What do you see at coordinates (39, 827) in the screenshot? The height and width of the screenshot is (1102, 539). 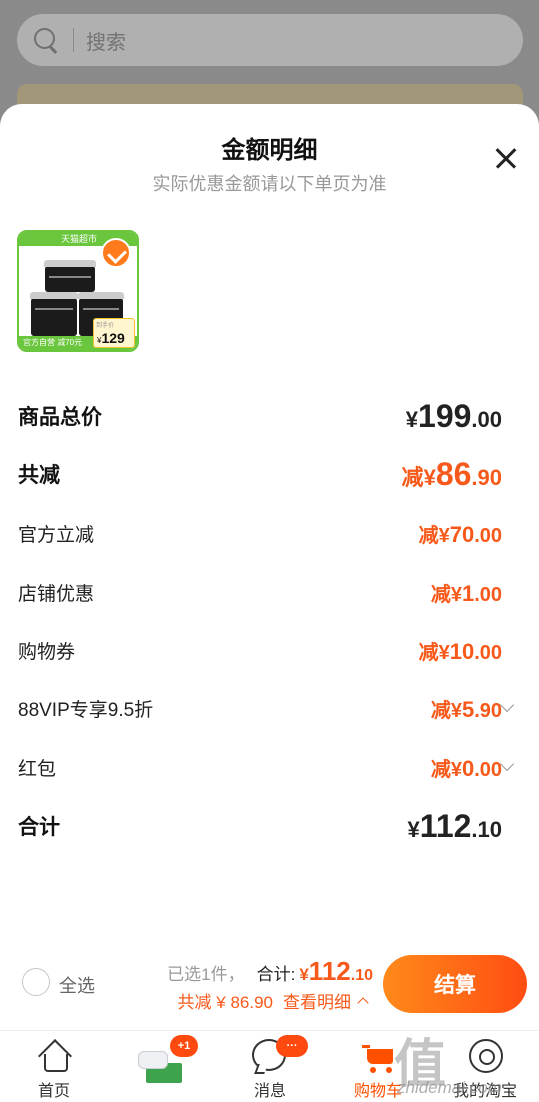 I see `row-label: 合计` at bounding box center [39, 827].